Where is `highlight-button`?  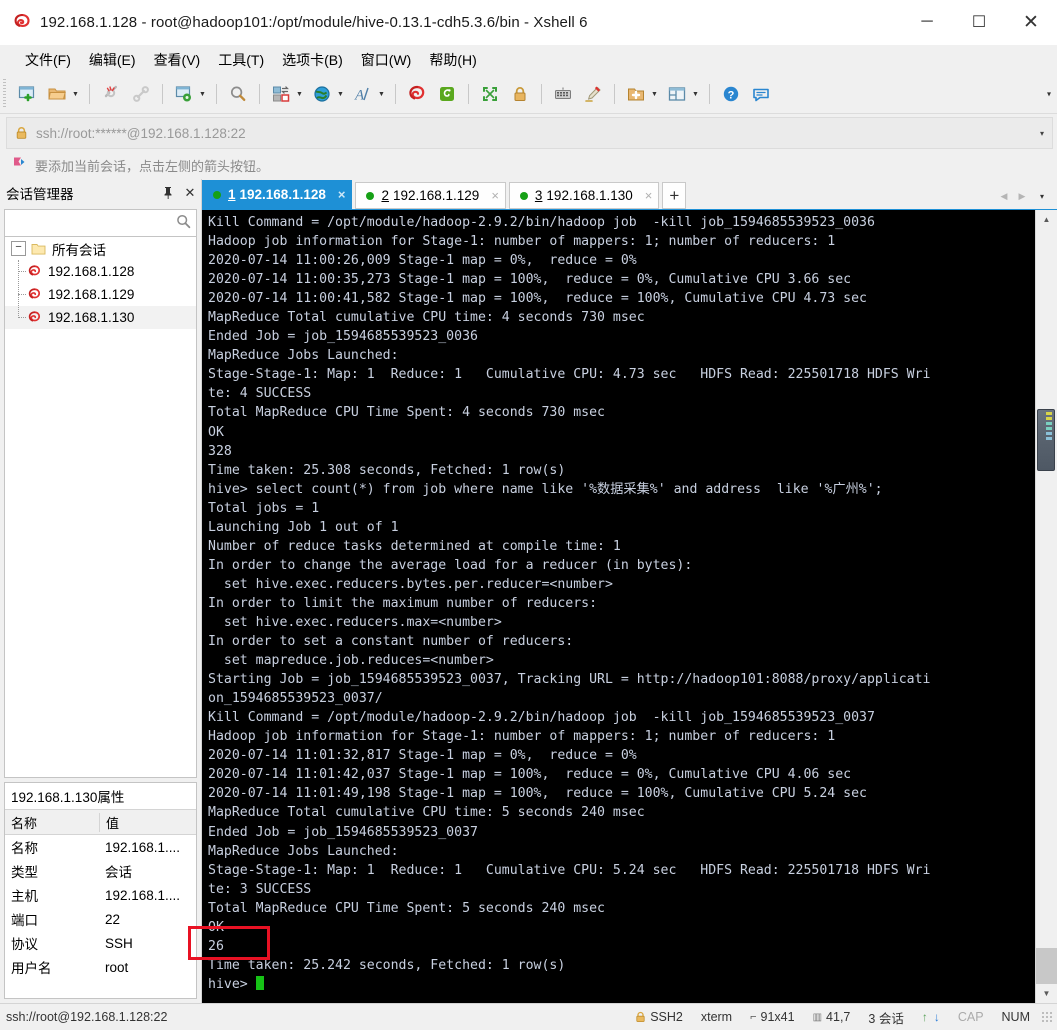
highlight-button is located at coordinates (593, 94).